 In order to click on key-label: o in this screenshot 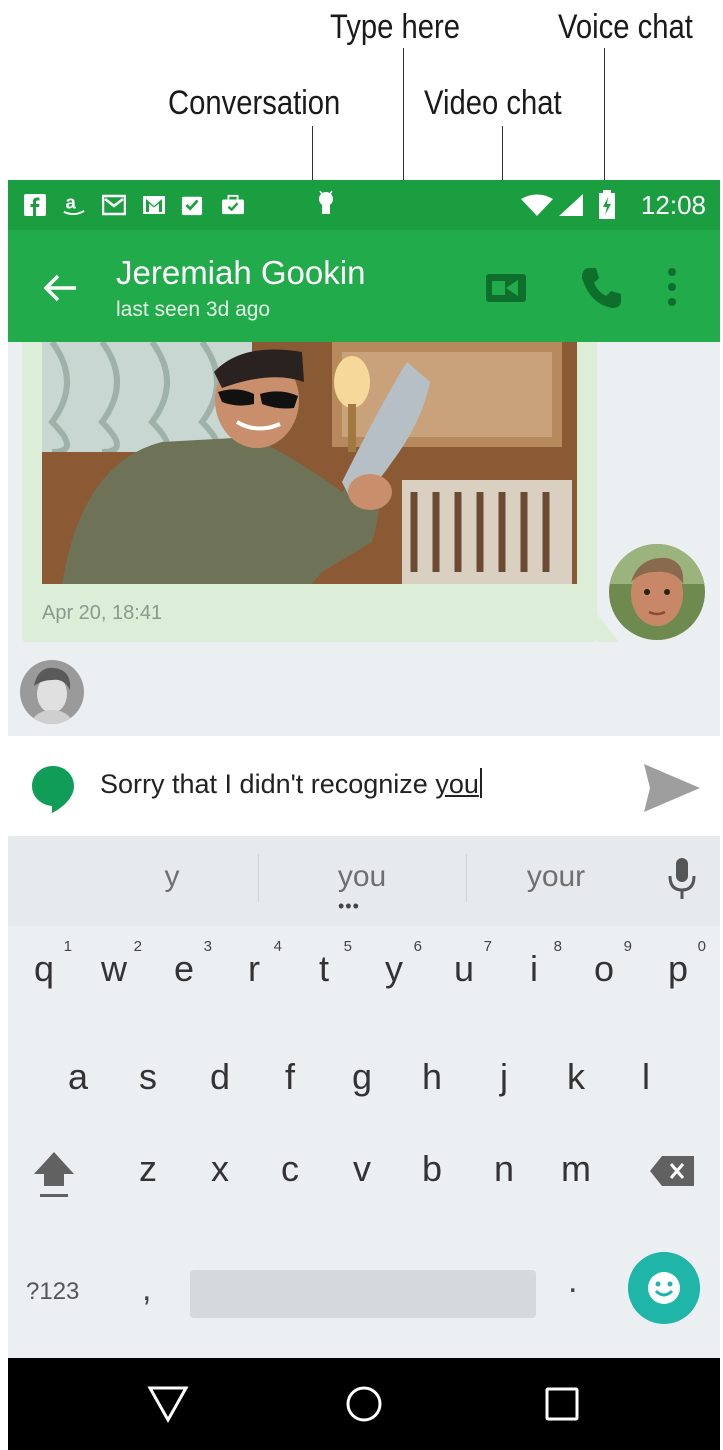, I will do `click(604, 968)`.